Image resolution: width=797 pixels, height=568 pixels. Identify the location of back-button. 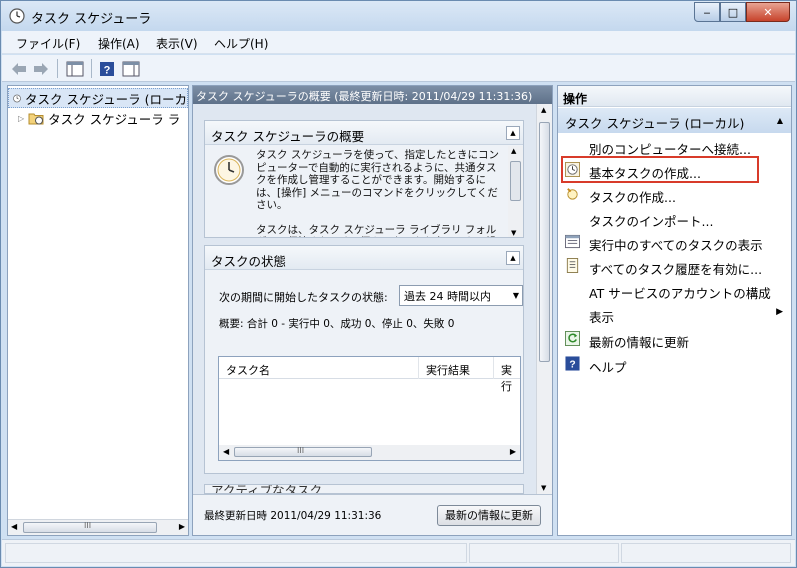
(19, 68).